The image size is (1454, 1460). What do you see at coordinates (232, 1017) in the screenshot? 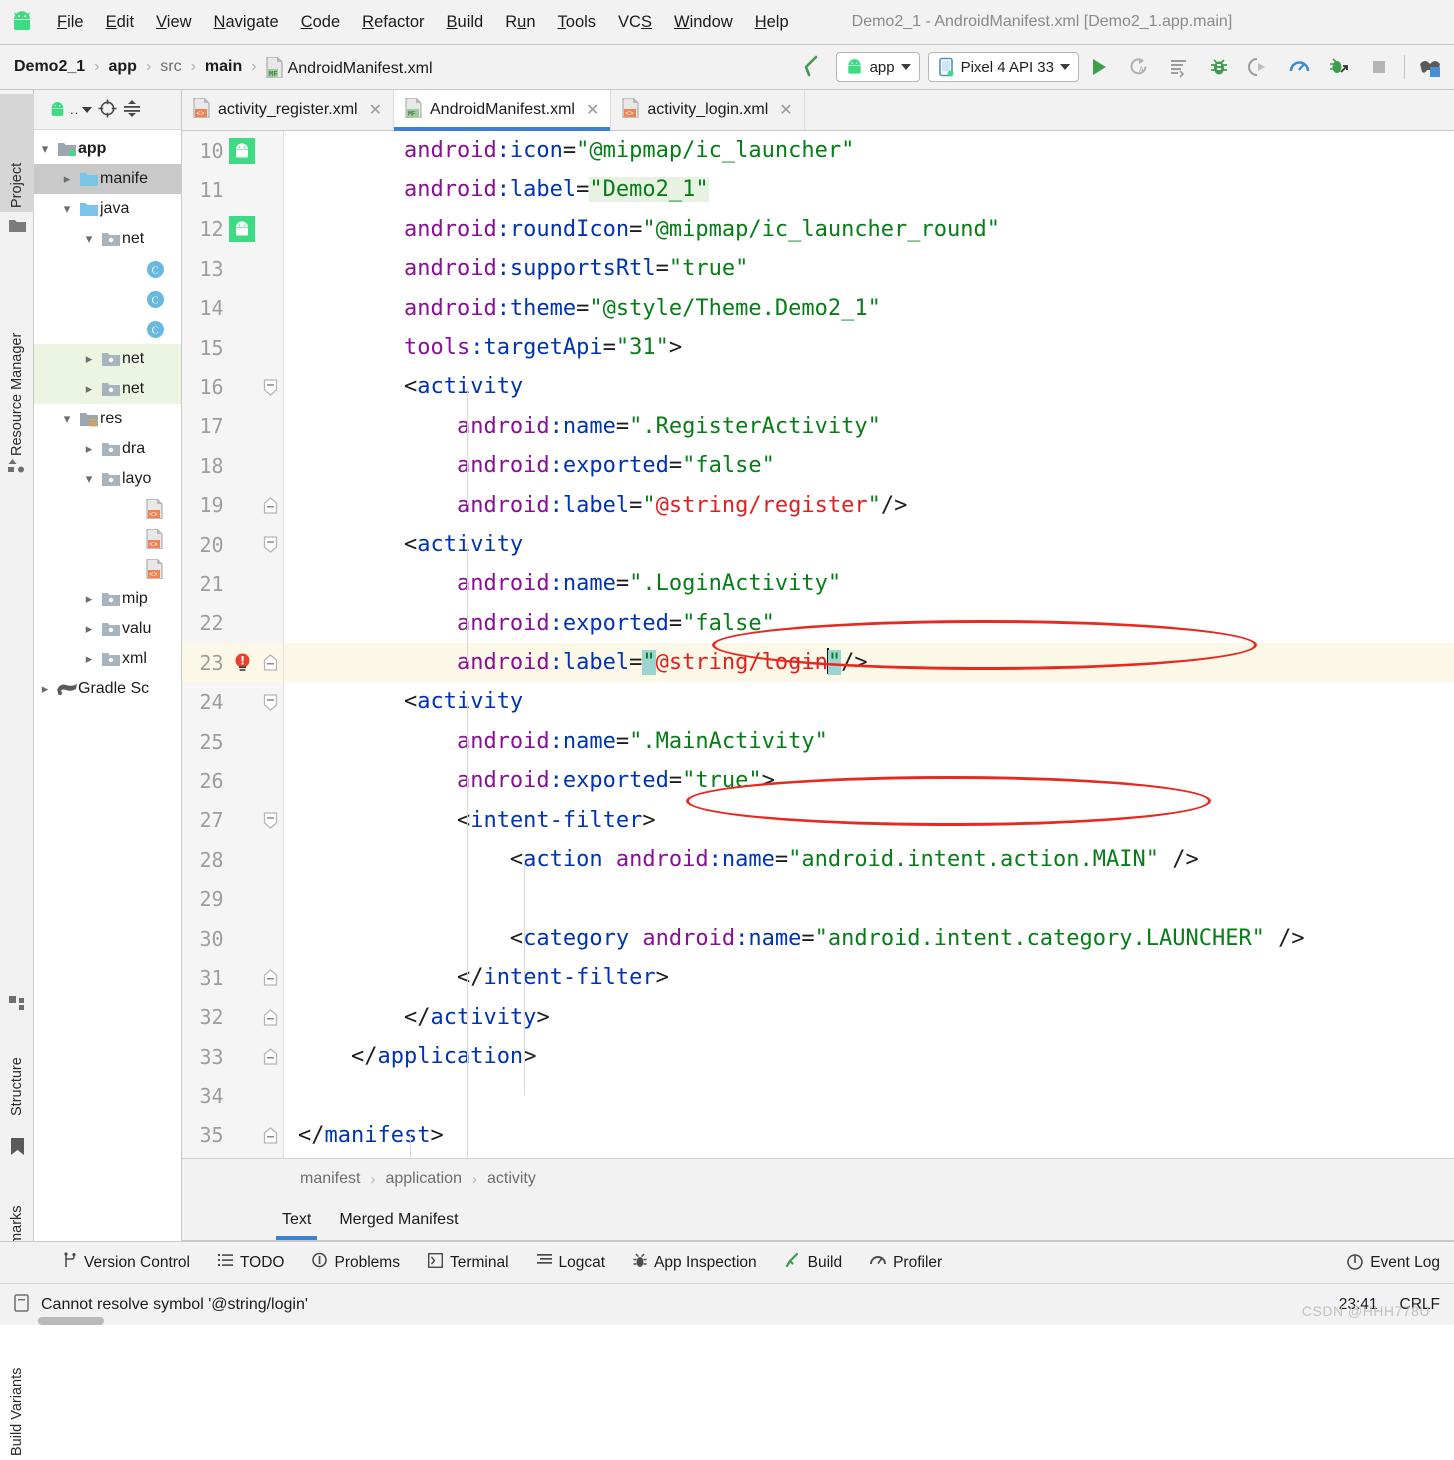
I see `gutter-row: 32` at bounding box center [232, 1017].